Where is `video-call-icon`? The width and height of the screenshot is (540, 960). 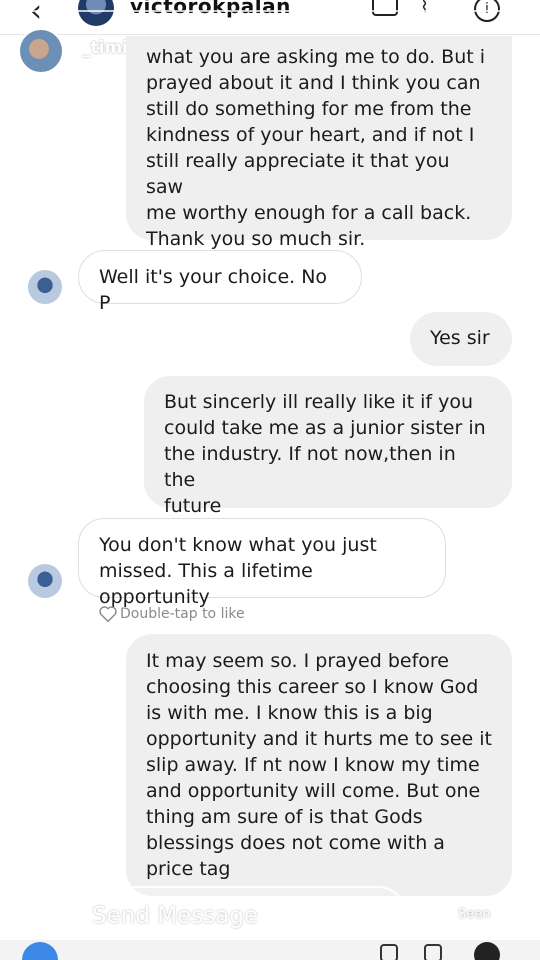
video-call-icon is located at coordinates (385, 8).